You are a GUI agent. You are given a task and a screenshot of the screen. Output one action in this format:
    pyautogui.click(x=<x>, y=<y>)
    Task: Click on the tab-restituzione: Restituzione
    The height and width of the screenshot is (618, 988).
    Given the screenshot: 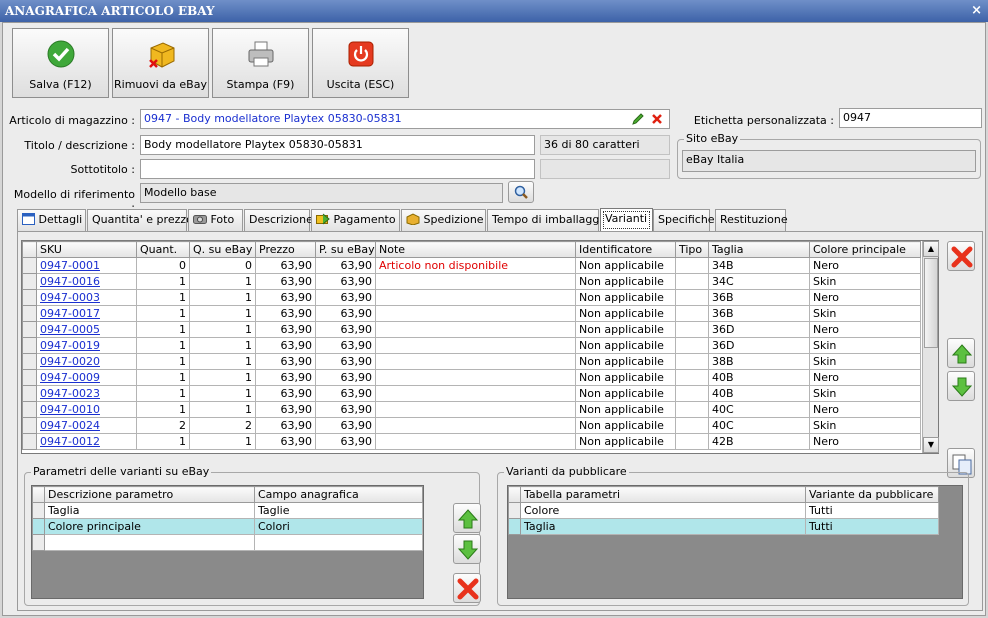 What is the action you would take?
    pyautogui.click(x=751, y=220)
    